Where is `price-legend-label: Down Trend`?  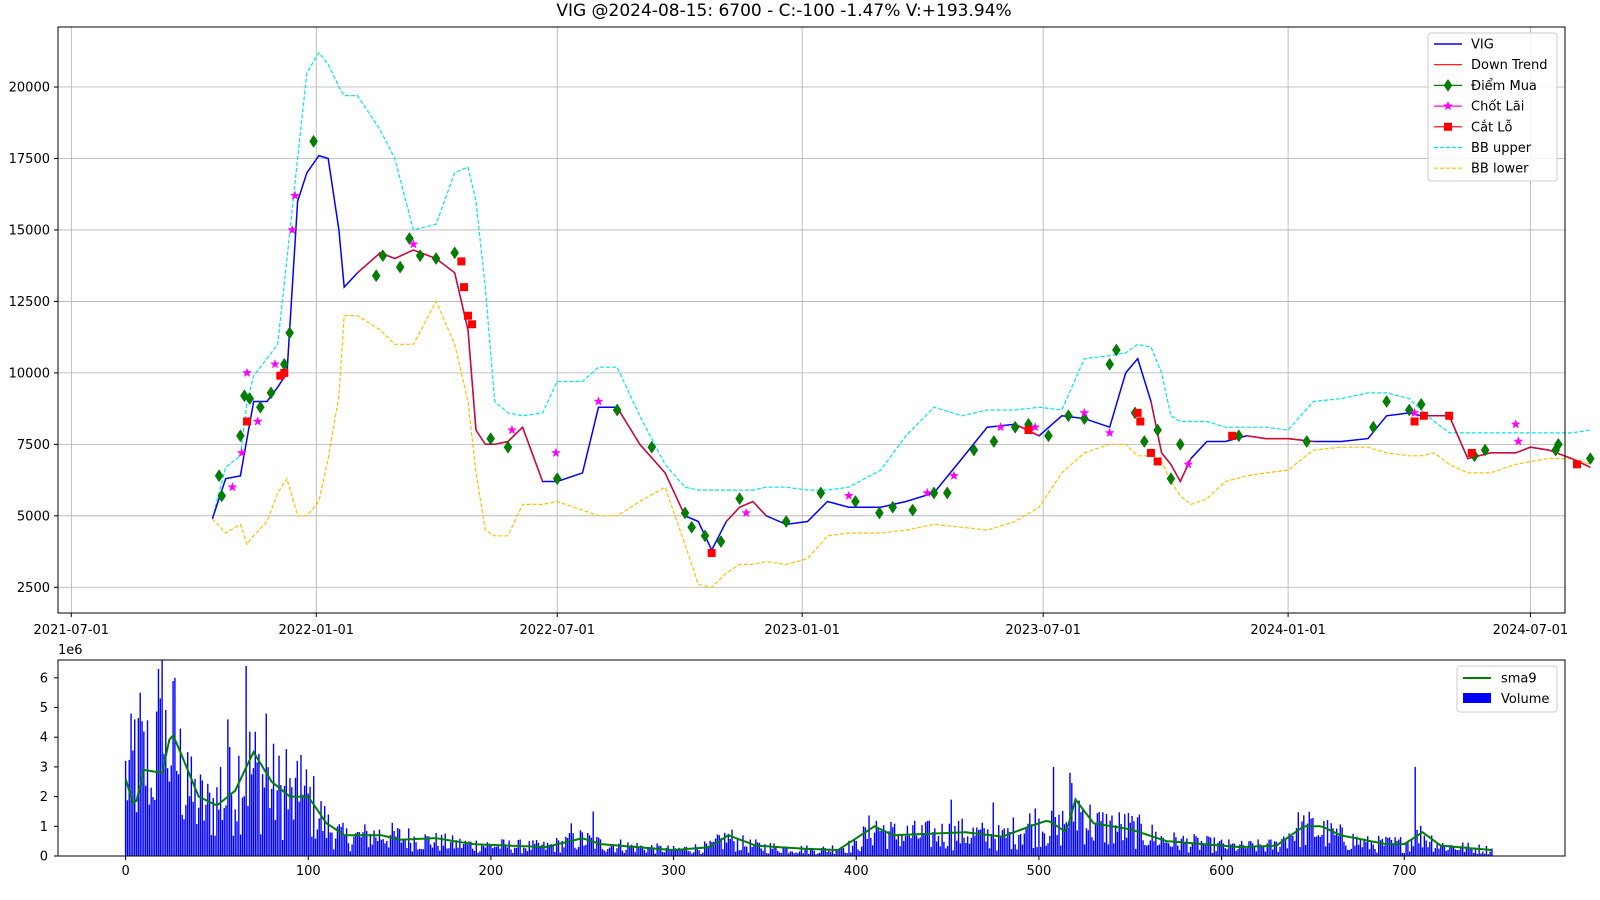
price-legend-label: Down Trend is located at coordinates (1509, 65).